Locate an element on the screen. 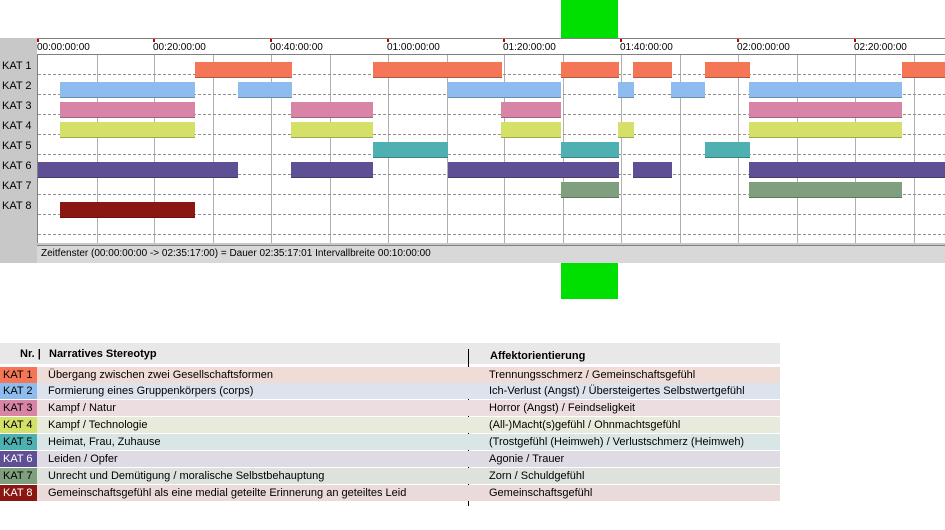 The height and width of the screenshot is (530, 945). kat-swatch: KAT 5 is located at coordinates (18, 442).